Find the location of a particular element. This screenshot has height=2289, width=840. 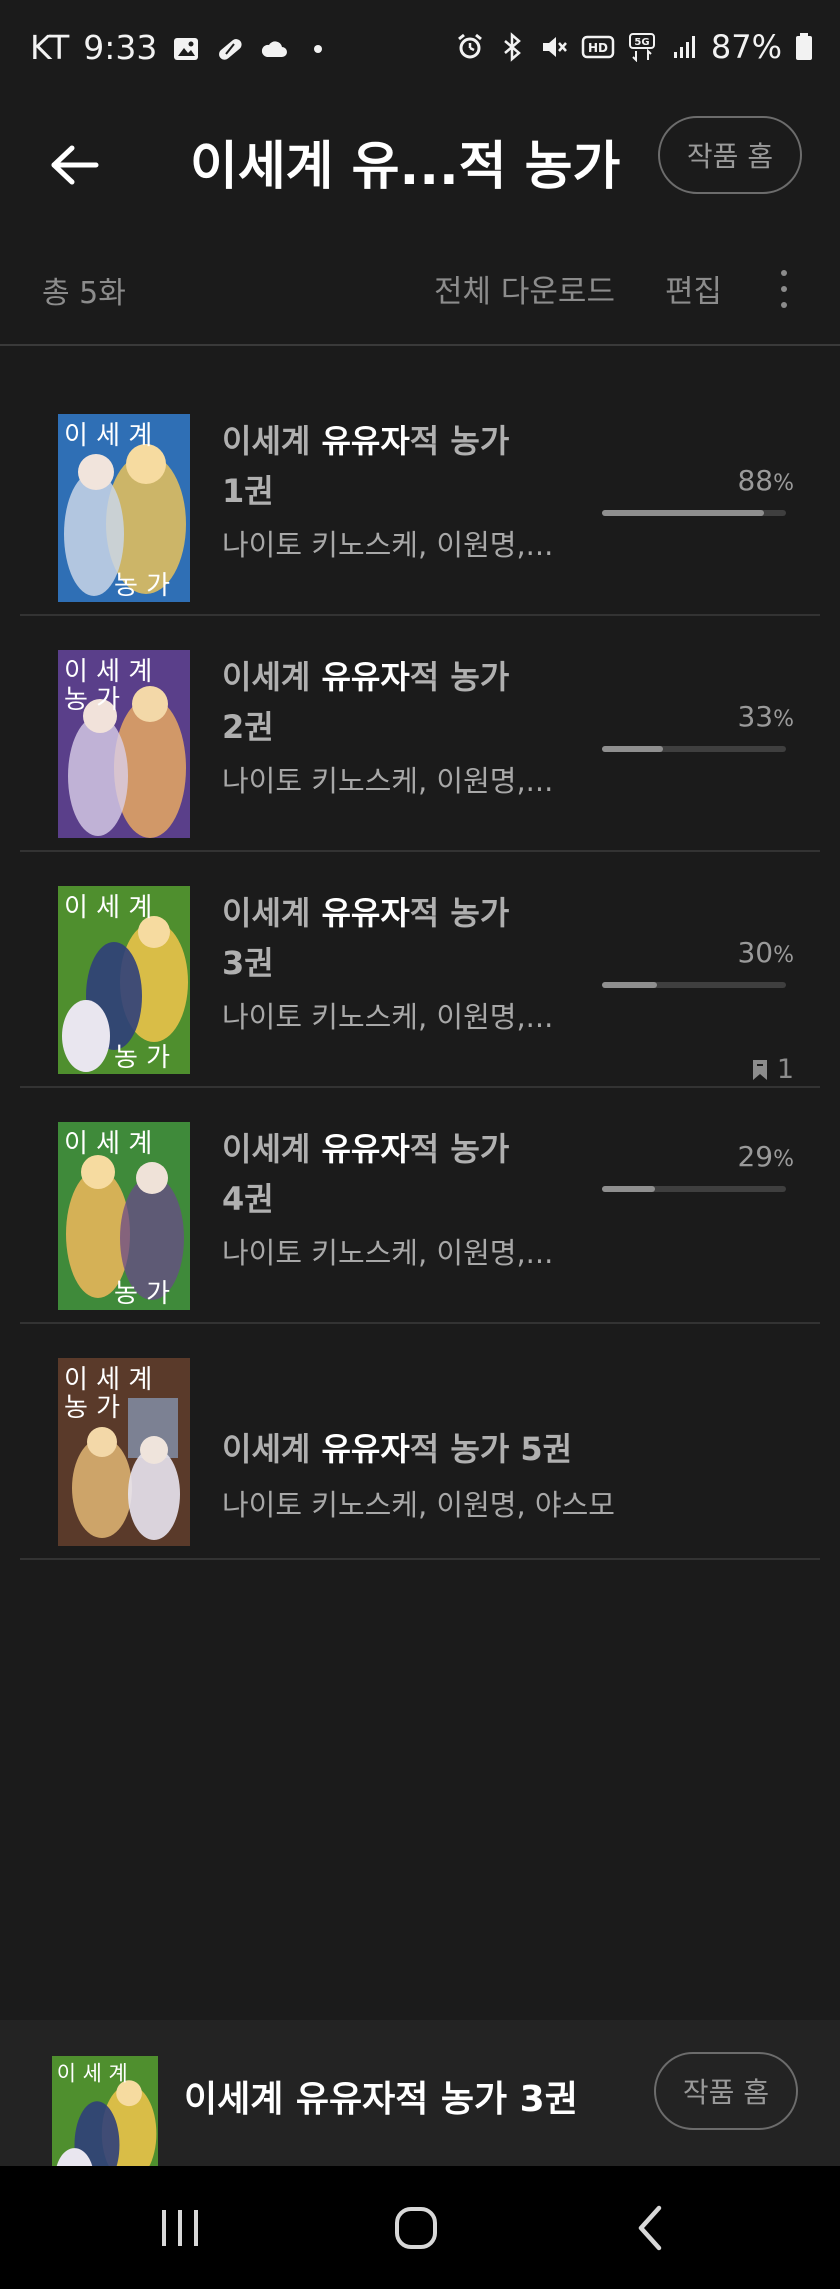

5g-icon: 5G is located at coordinates (642, 47).